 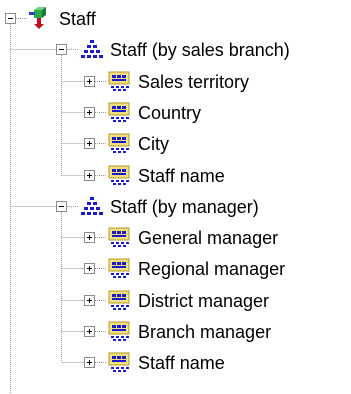 I want to click on tree-node-staff: Staff, so click(x=175, y=19).